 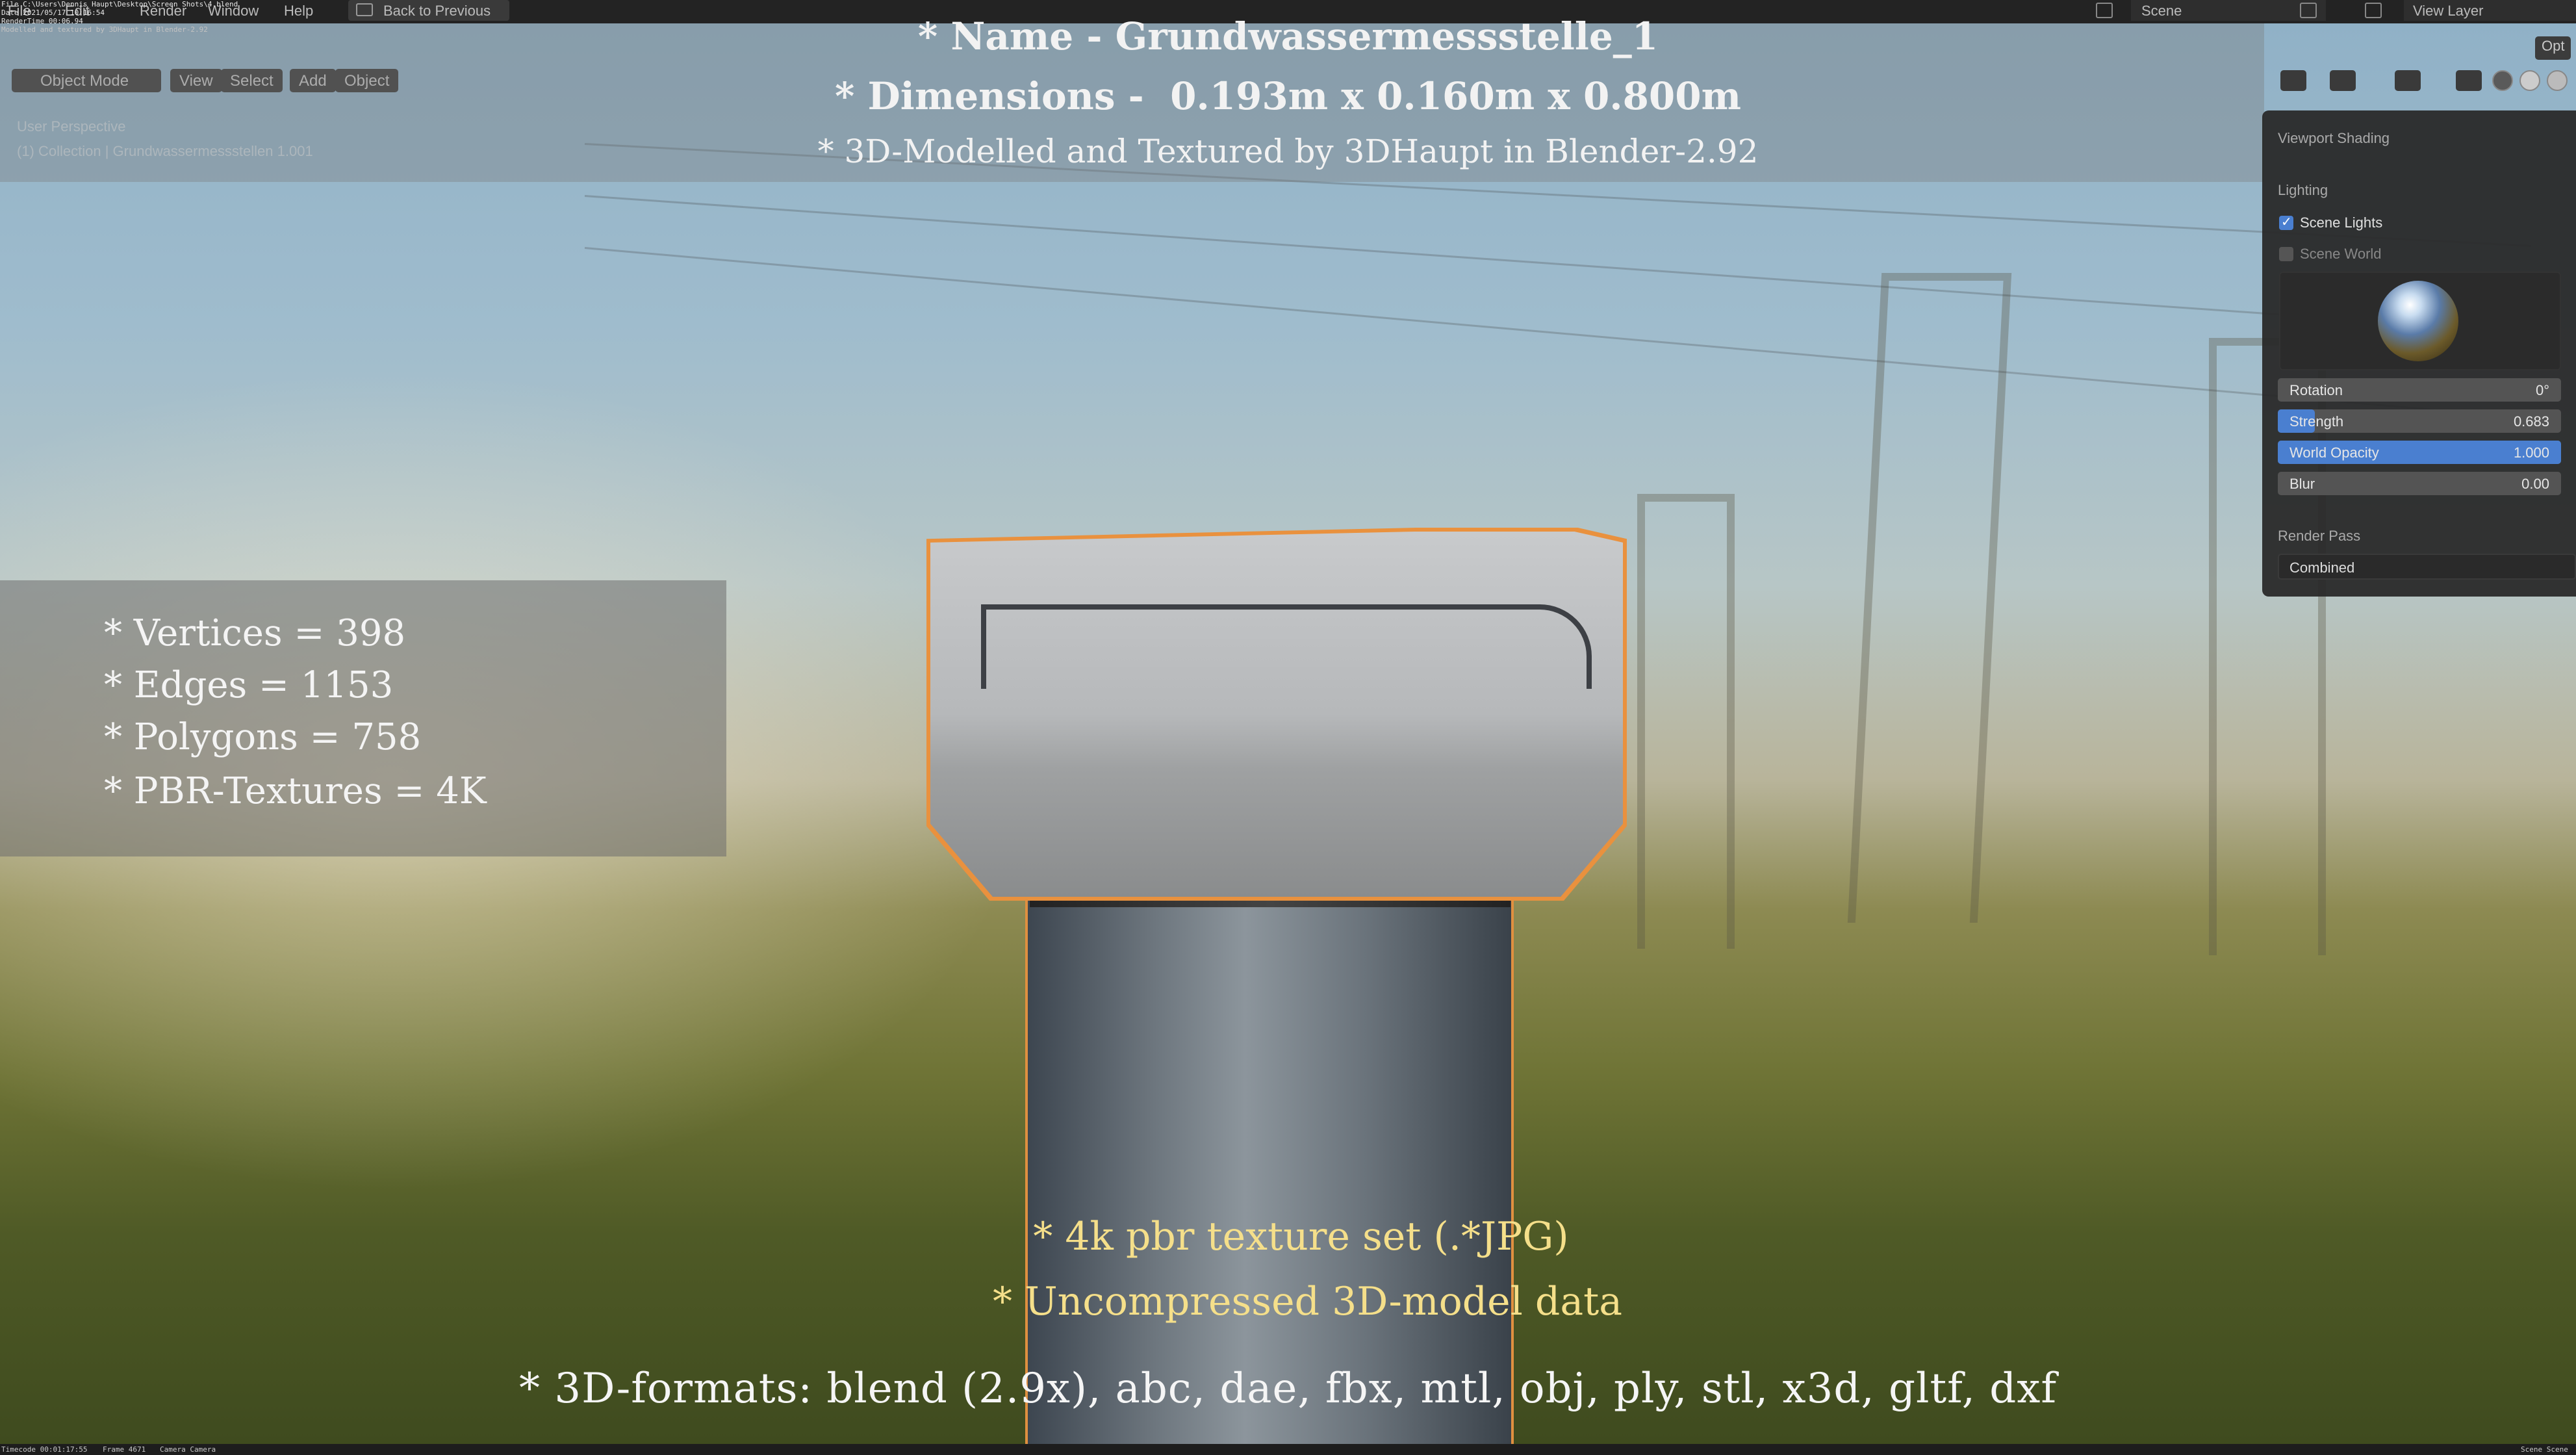 What do you see at coordinates (2334, 452) in the screenshot?
I see `world-opacity-label: World Opacity` at bounding box center [2334, 452].